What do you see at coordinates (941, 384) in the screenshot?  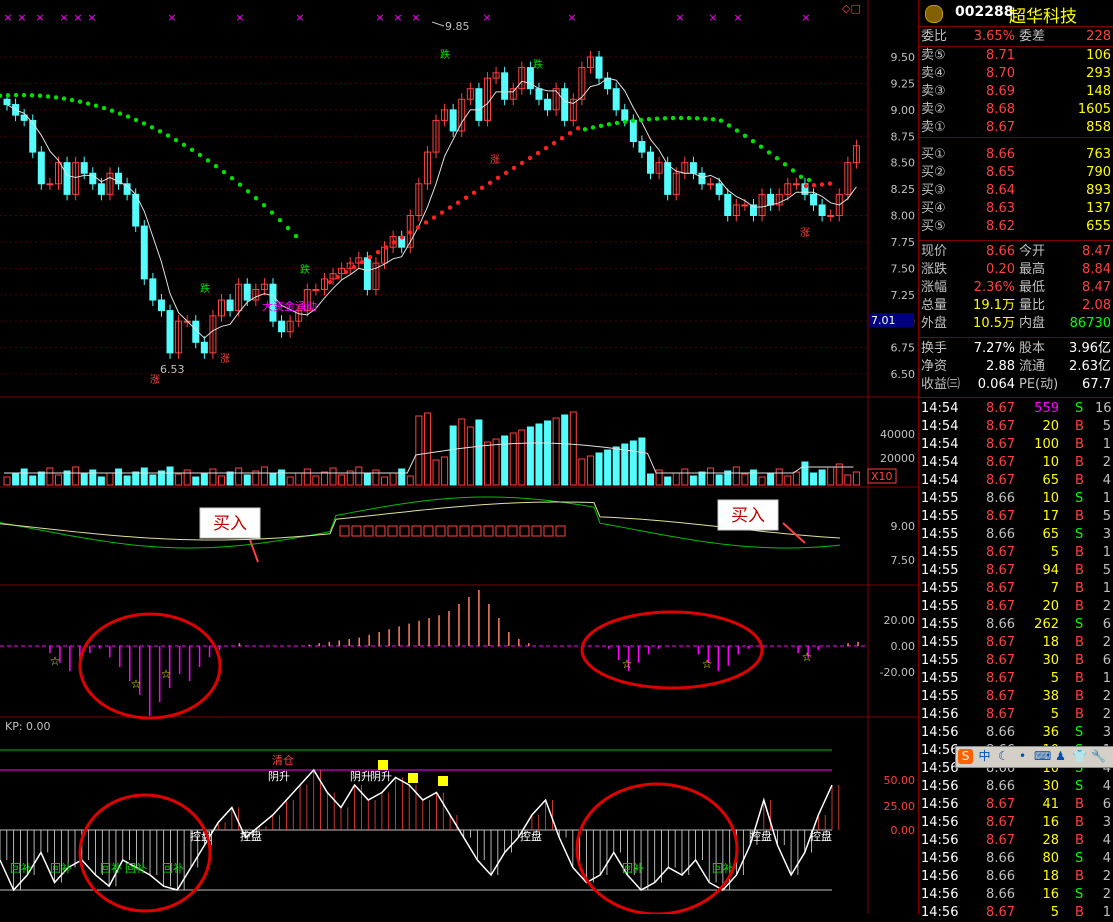 I see `stat-label: 收益㈢` at bounding box center [941, 384].